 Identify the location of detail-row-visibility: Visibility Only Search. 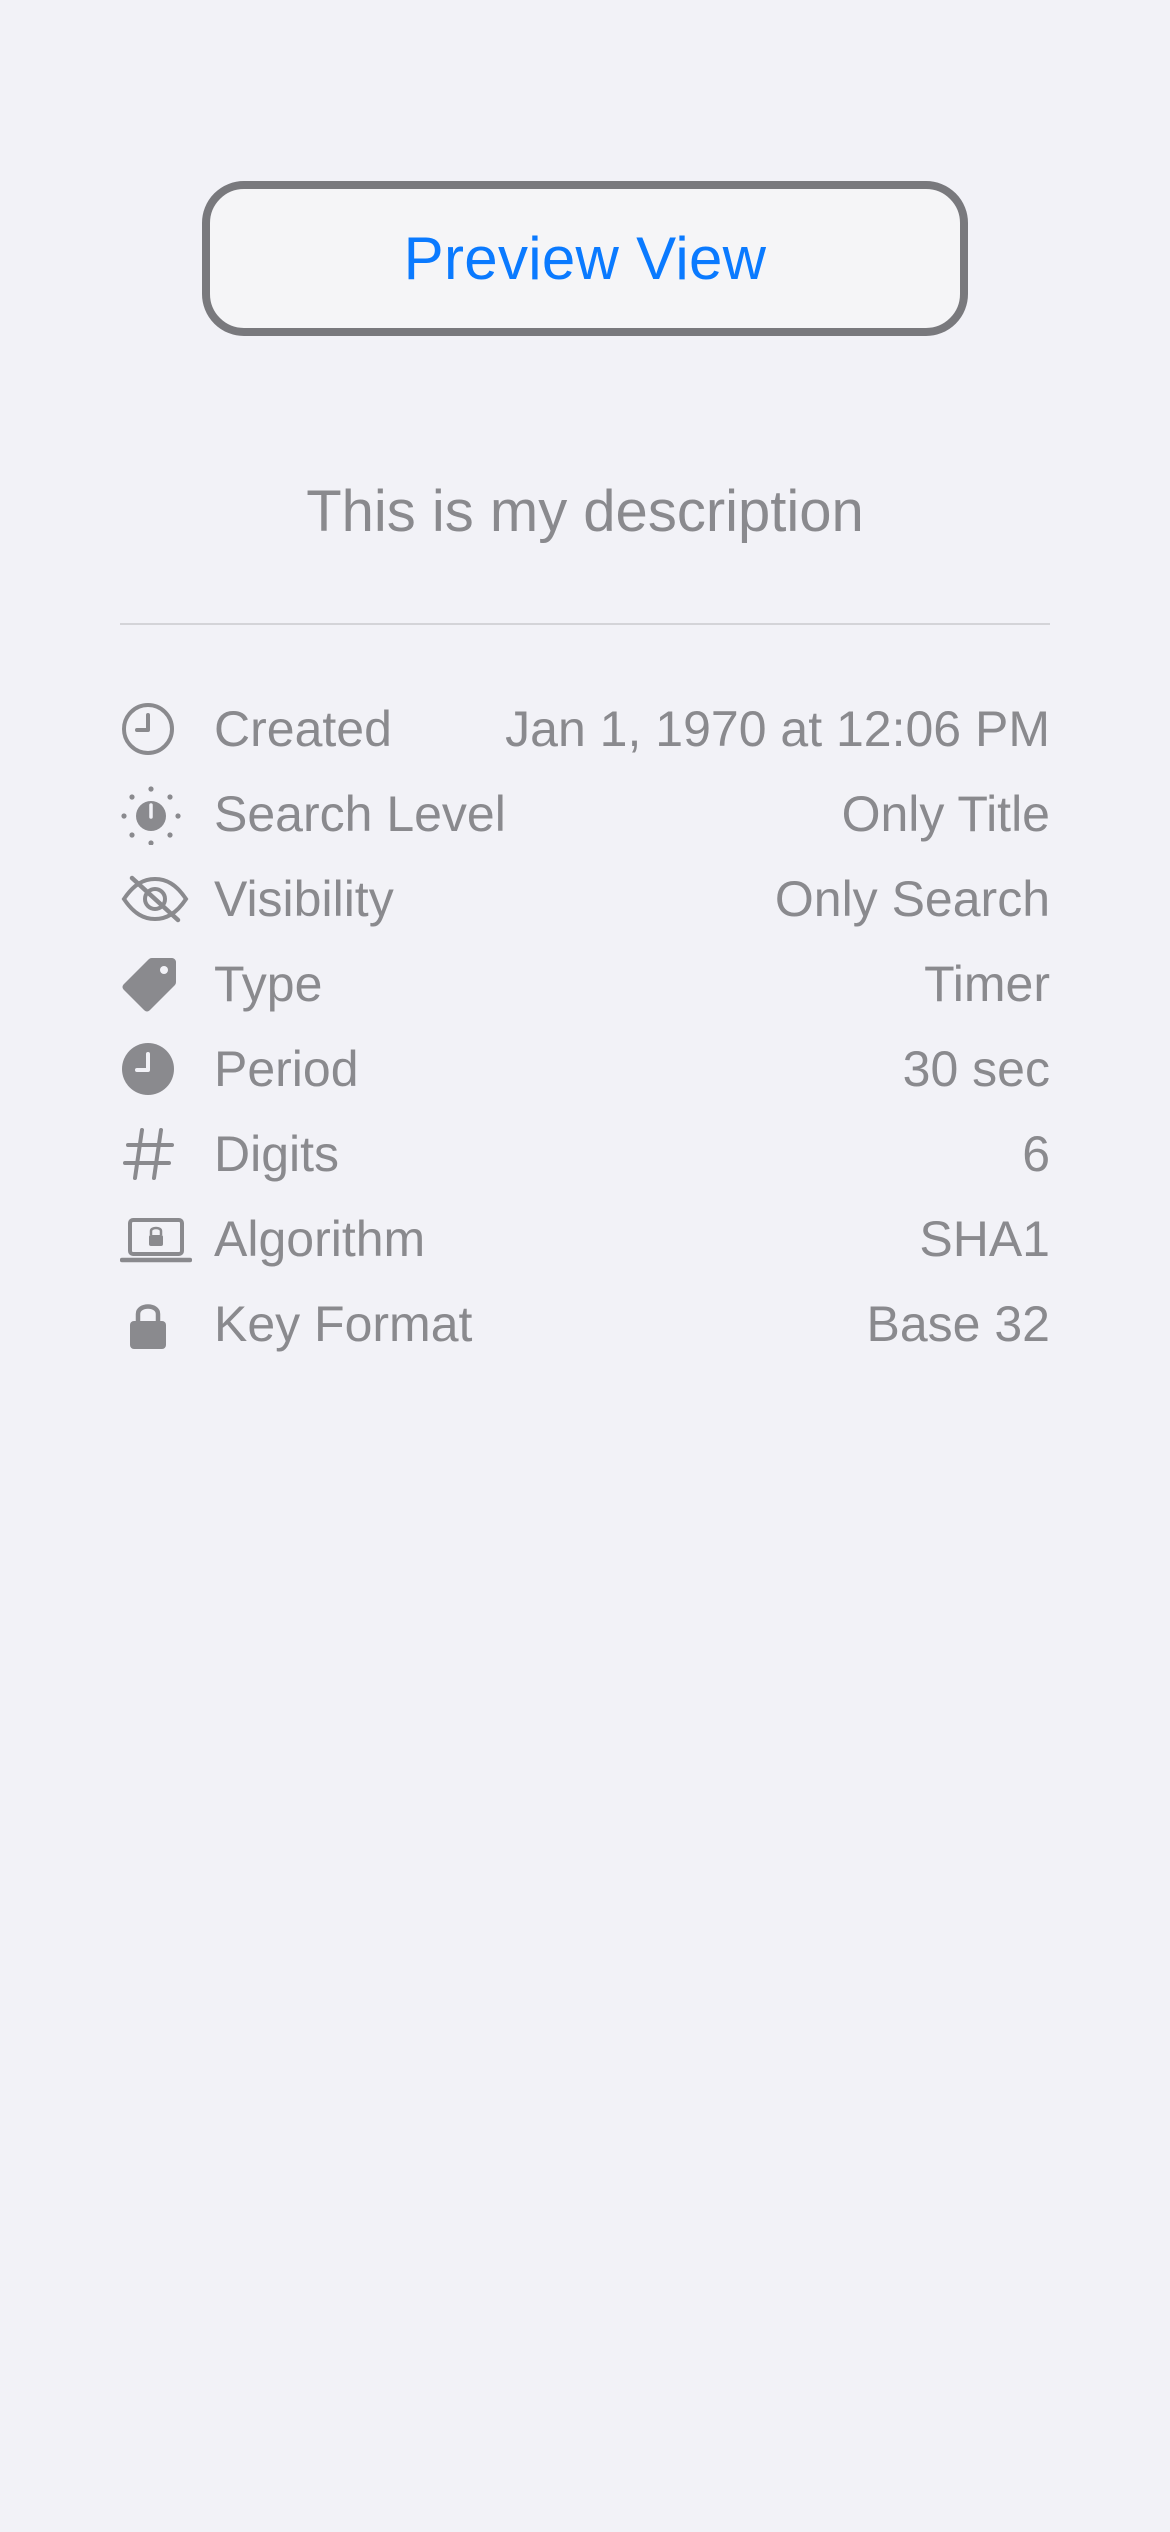
(585, 898).